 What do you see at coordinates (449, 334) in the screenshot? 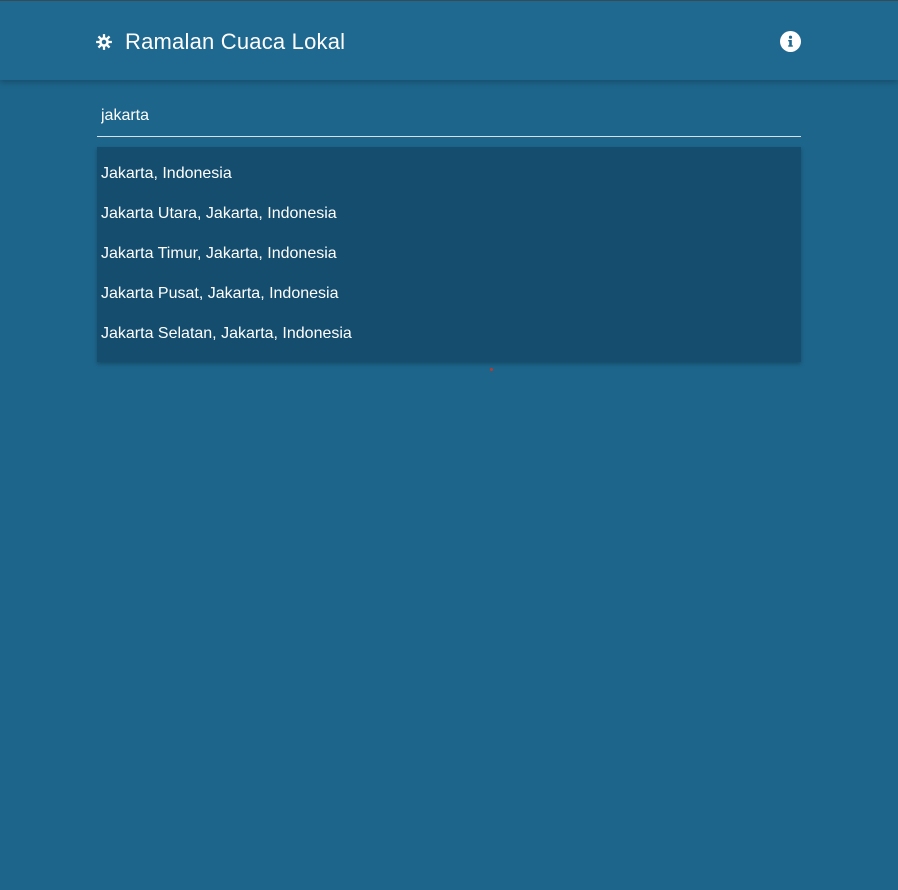
I see `suggestion-item: Jakarta Selatan, Jakarta, Indonesia` at bounding box center [449, 334].